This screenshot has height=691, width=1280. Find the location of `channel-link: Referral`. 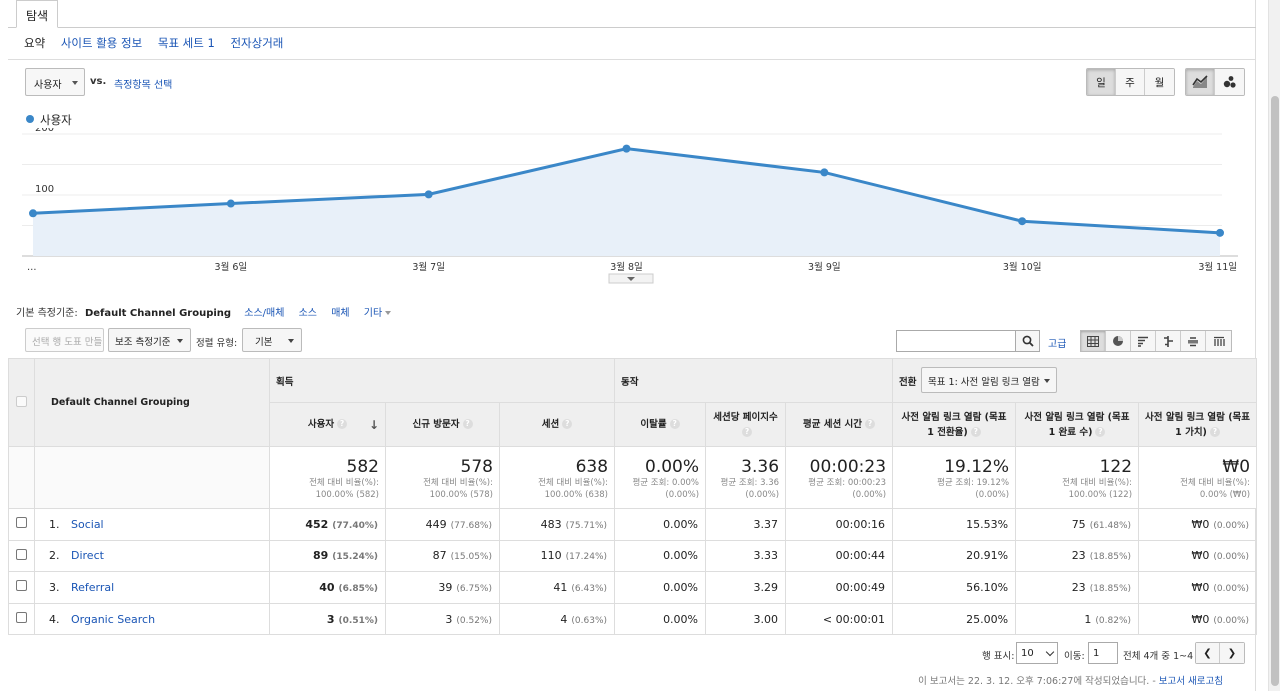

channel-link: Referral is located at coordinates (92, 587).